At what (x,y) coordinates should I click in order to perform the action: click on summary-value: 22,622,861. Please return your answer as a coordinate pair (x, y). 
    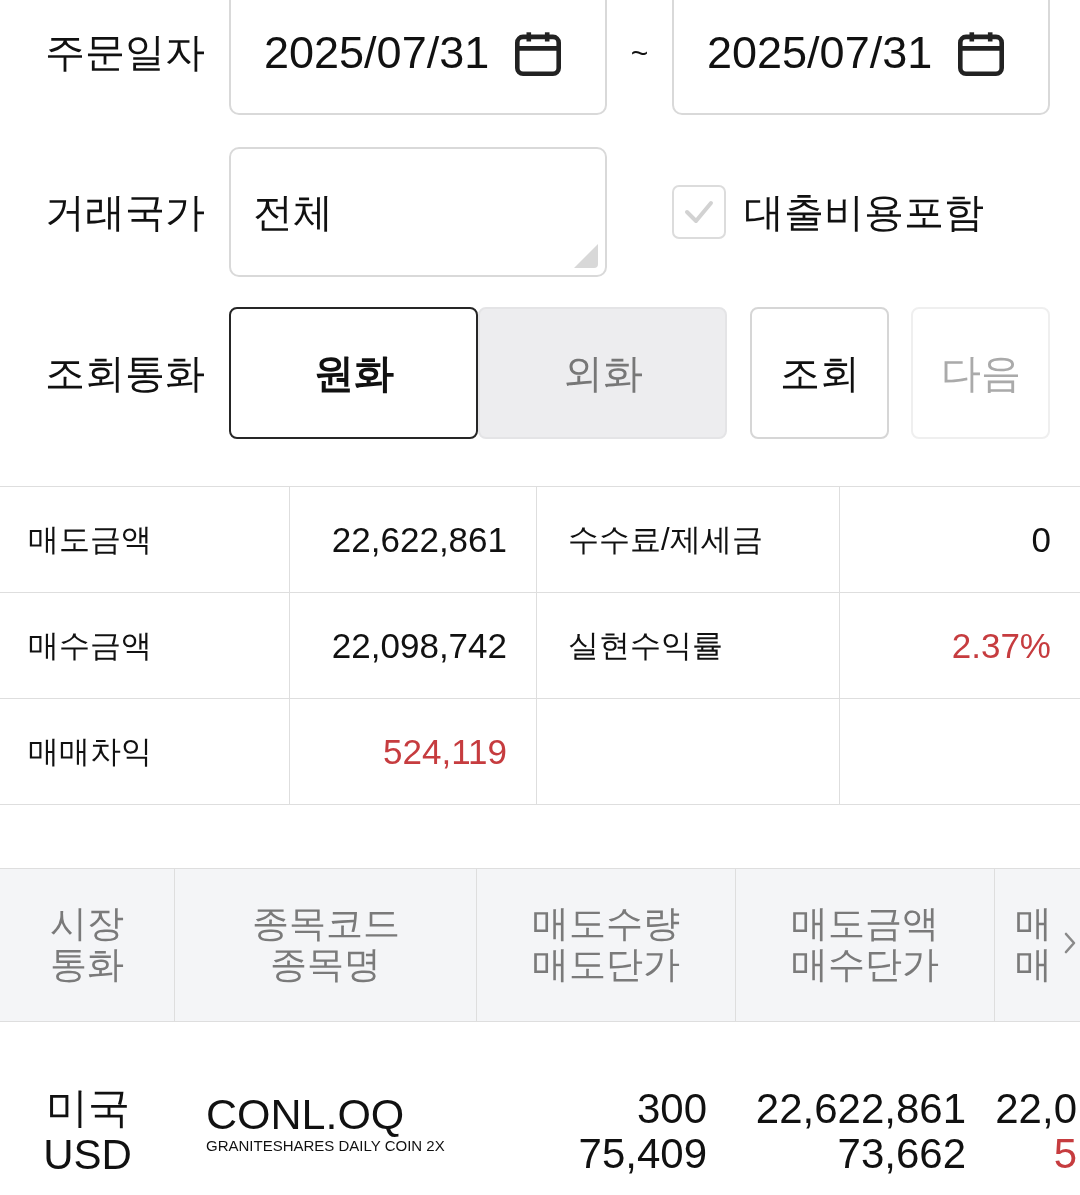
    Looking at the image, I should click on (413, 540).